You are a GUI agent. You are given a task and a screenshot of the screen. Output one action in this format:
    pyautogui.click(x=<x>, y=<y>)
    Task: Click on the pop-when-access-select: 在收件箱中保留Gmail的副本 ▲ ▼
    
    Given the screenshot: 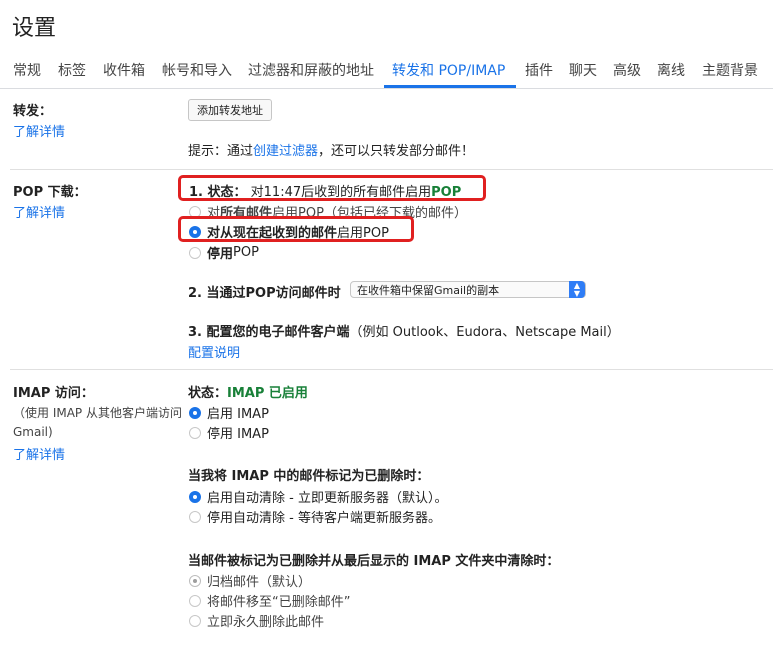 What is the action you would take?
    pyautogui.click(x=468, y=289)
    